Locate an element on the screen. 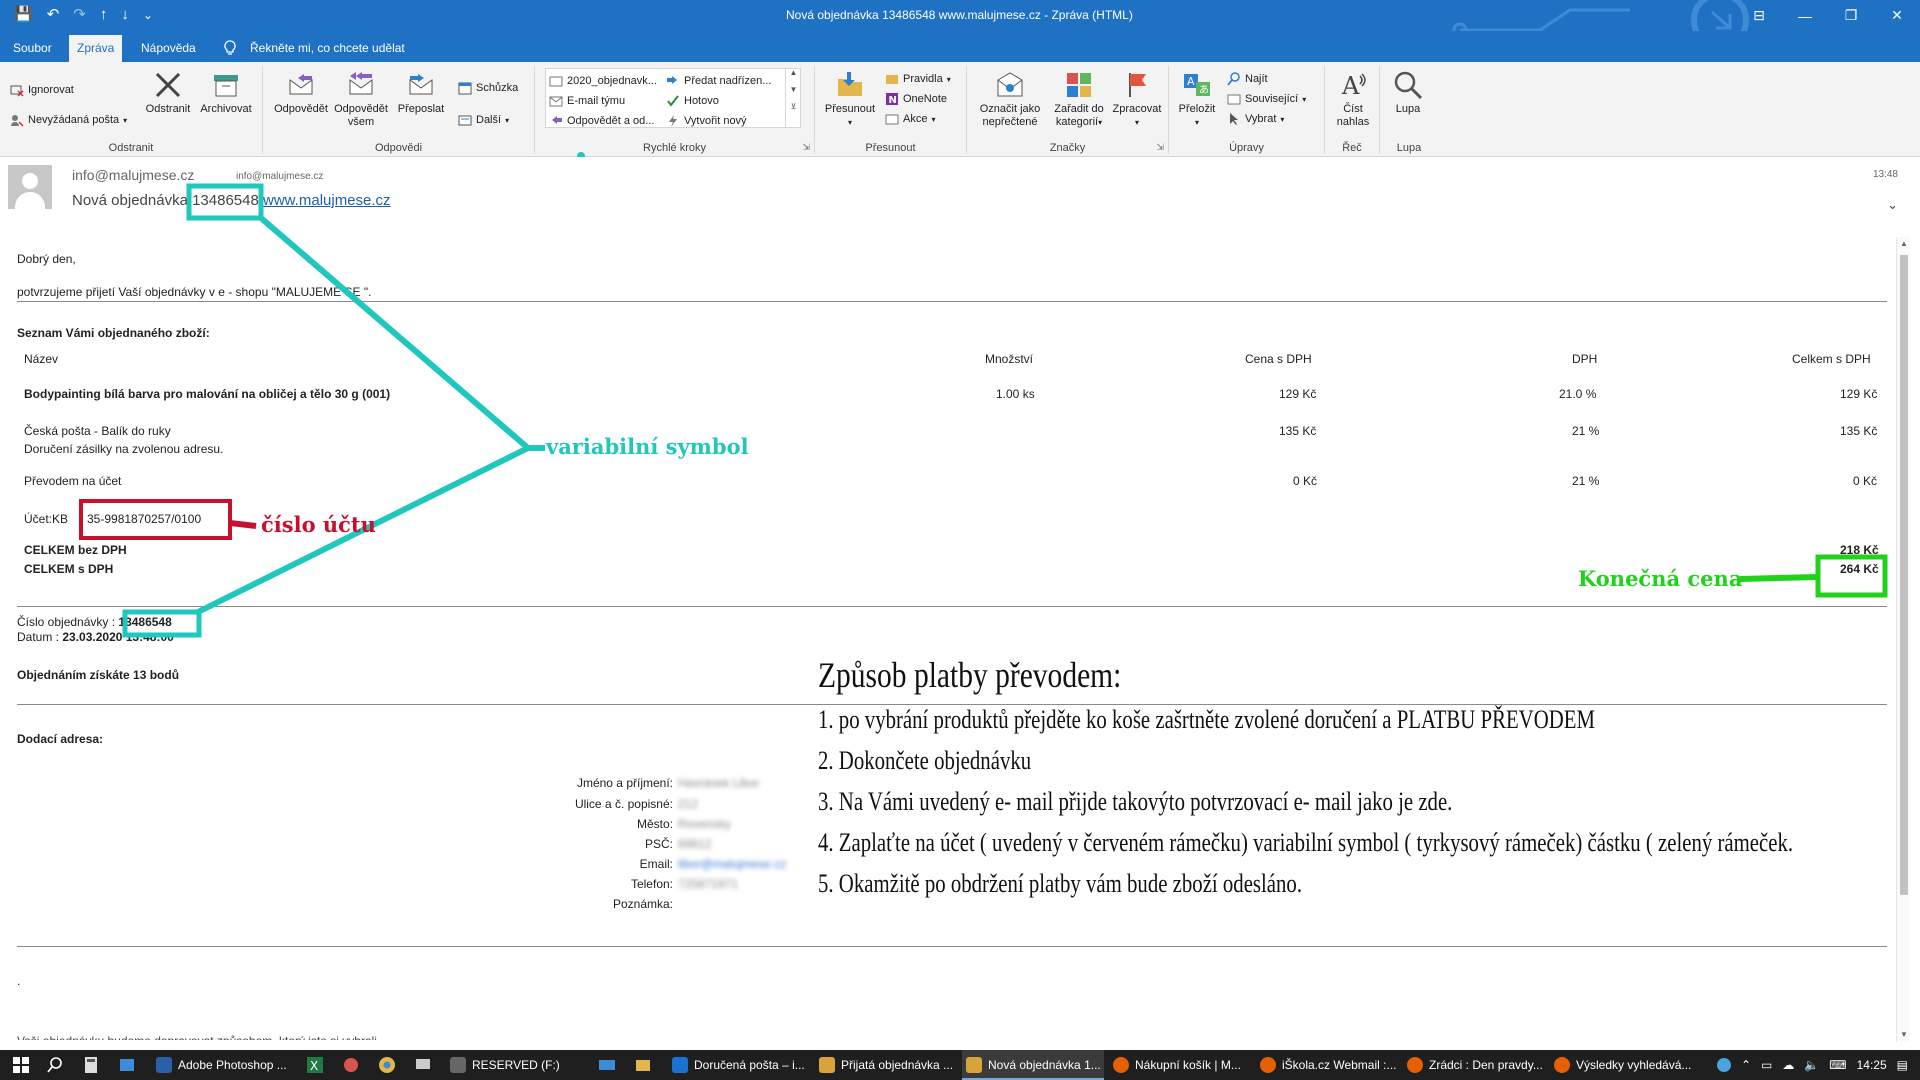  read-aloud-button: A Číst nahlas is located at coordinates (1353, 99).